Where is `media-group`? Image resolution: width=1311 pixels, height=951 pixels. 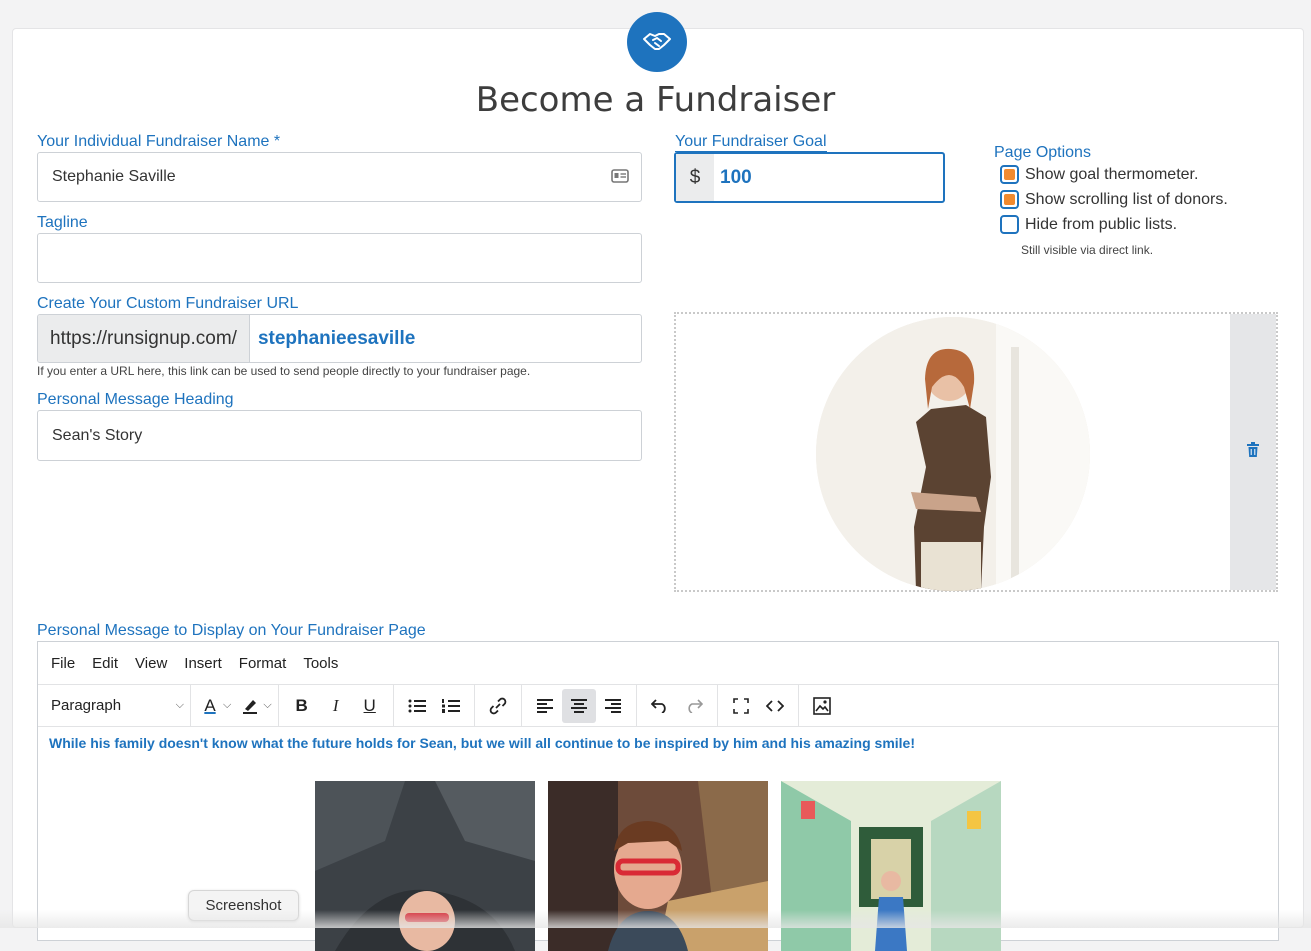
media-group is located at coordinates (822, 705).